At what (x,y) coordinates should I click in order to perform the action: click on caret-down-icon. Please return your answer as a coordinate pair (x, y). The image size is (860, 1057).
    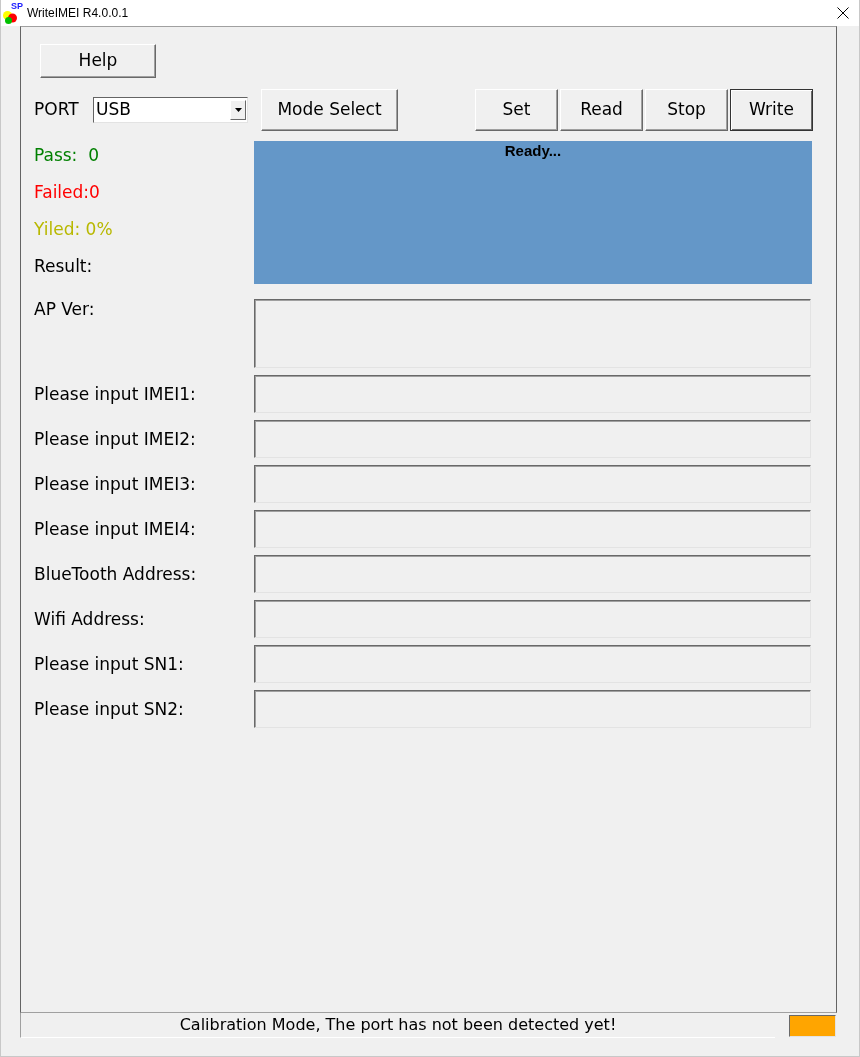
    Looking at the image, I should click on (238, 110).